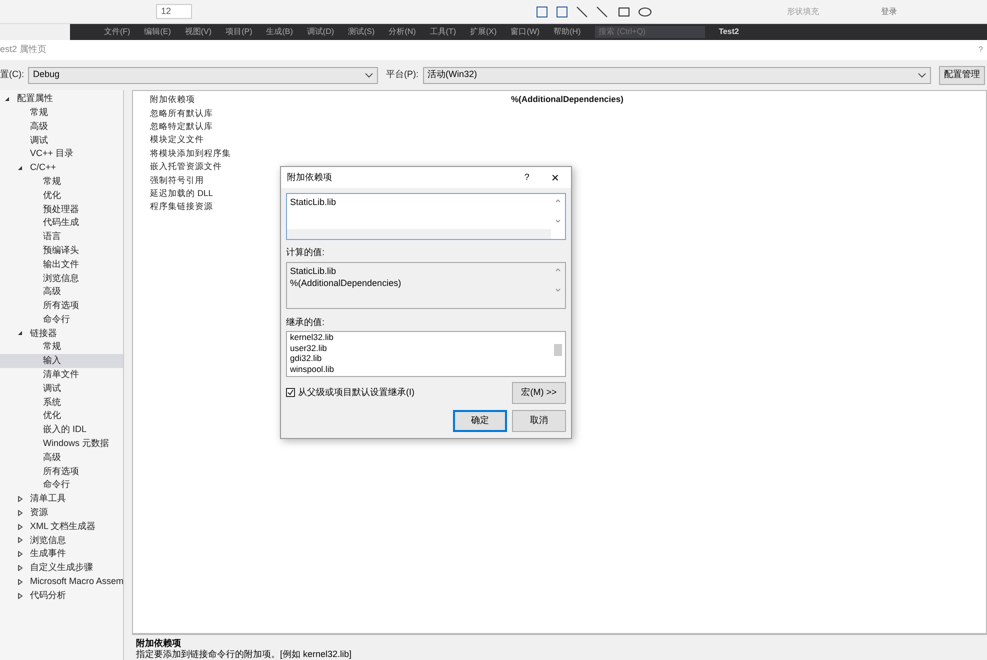  Describe the element at coordinates (61, 513) in the screenshot. I see `tree-item: 资源` at that location.